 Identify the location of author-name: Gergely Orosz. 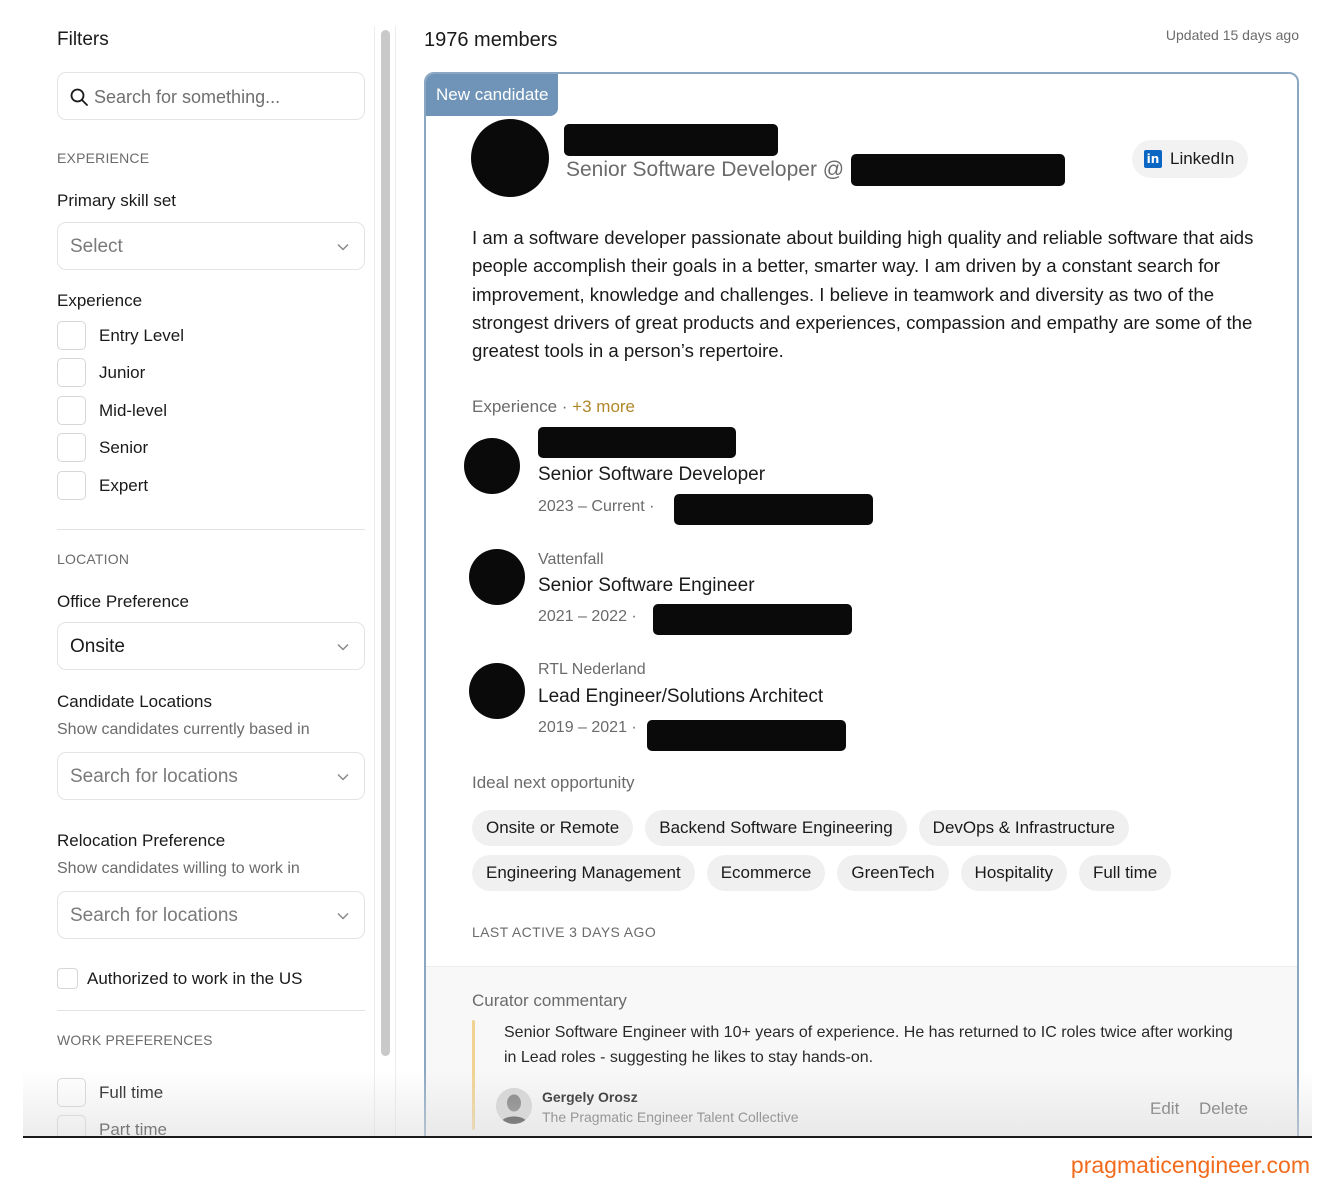
(590, 1097).